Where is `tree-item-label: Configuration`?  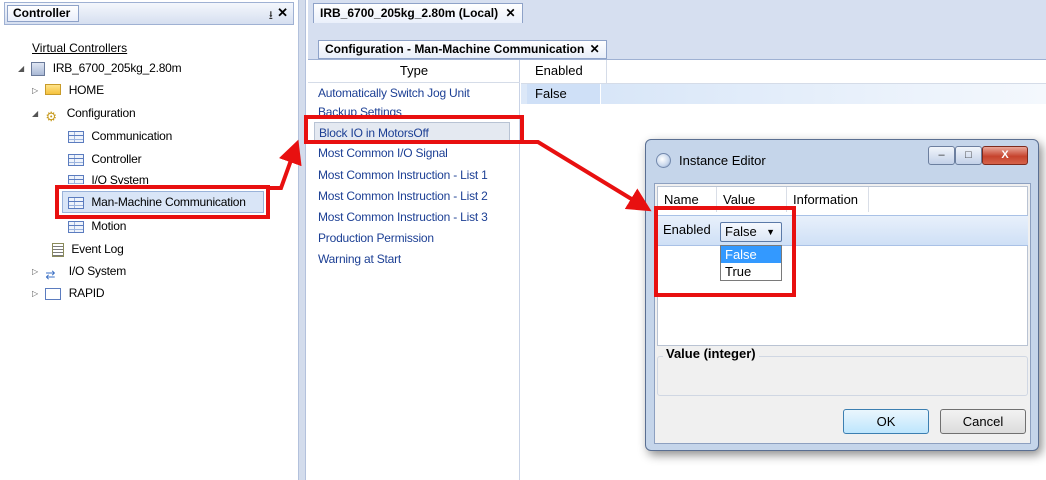
tree-item-label: Configuration is located at coordinates (101, 113).